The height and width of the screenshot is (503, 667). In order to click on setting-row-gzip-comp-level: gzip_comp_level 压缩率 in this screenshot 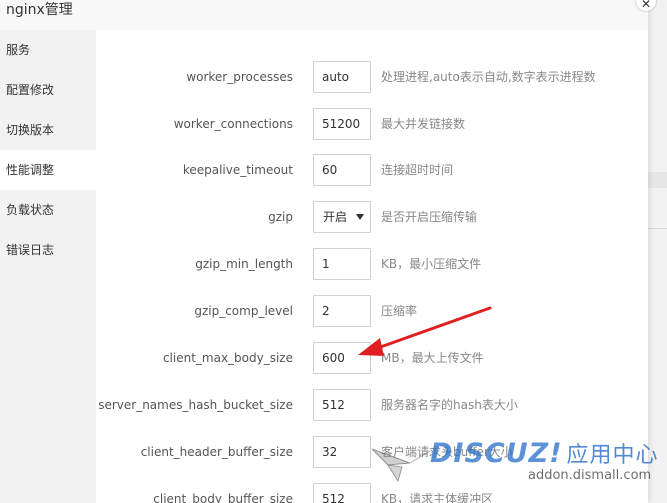, I will do `click(372, 311)`.